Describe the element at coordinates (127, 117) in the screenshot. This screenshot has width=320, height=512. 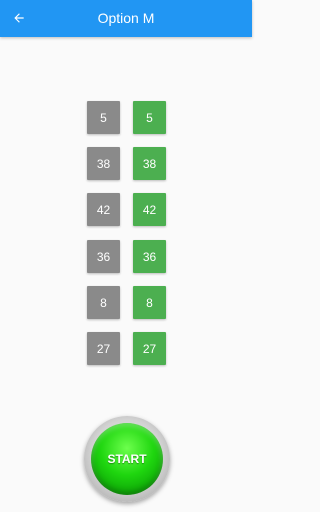
I see `number-row: 5 5` at that location.